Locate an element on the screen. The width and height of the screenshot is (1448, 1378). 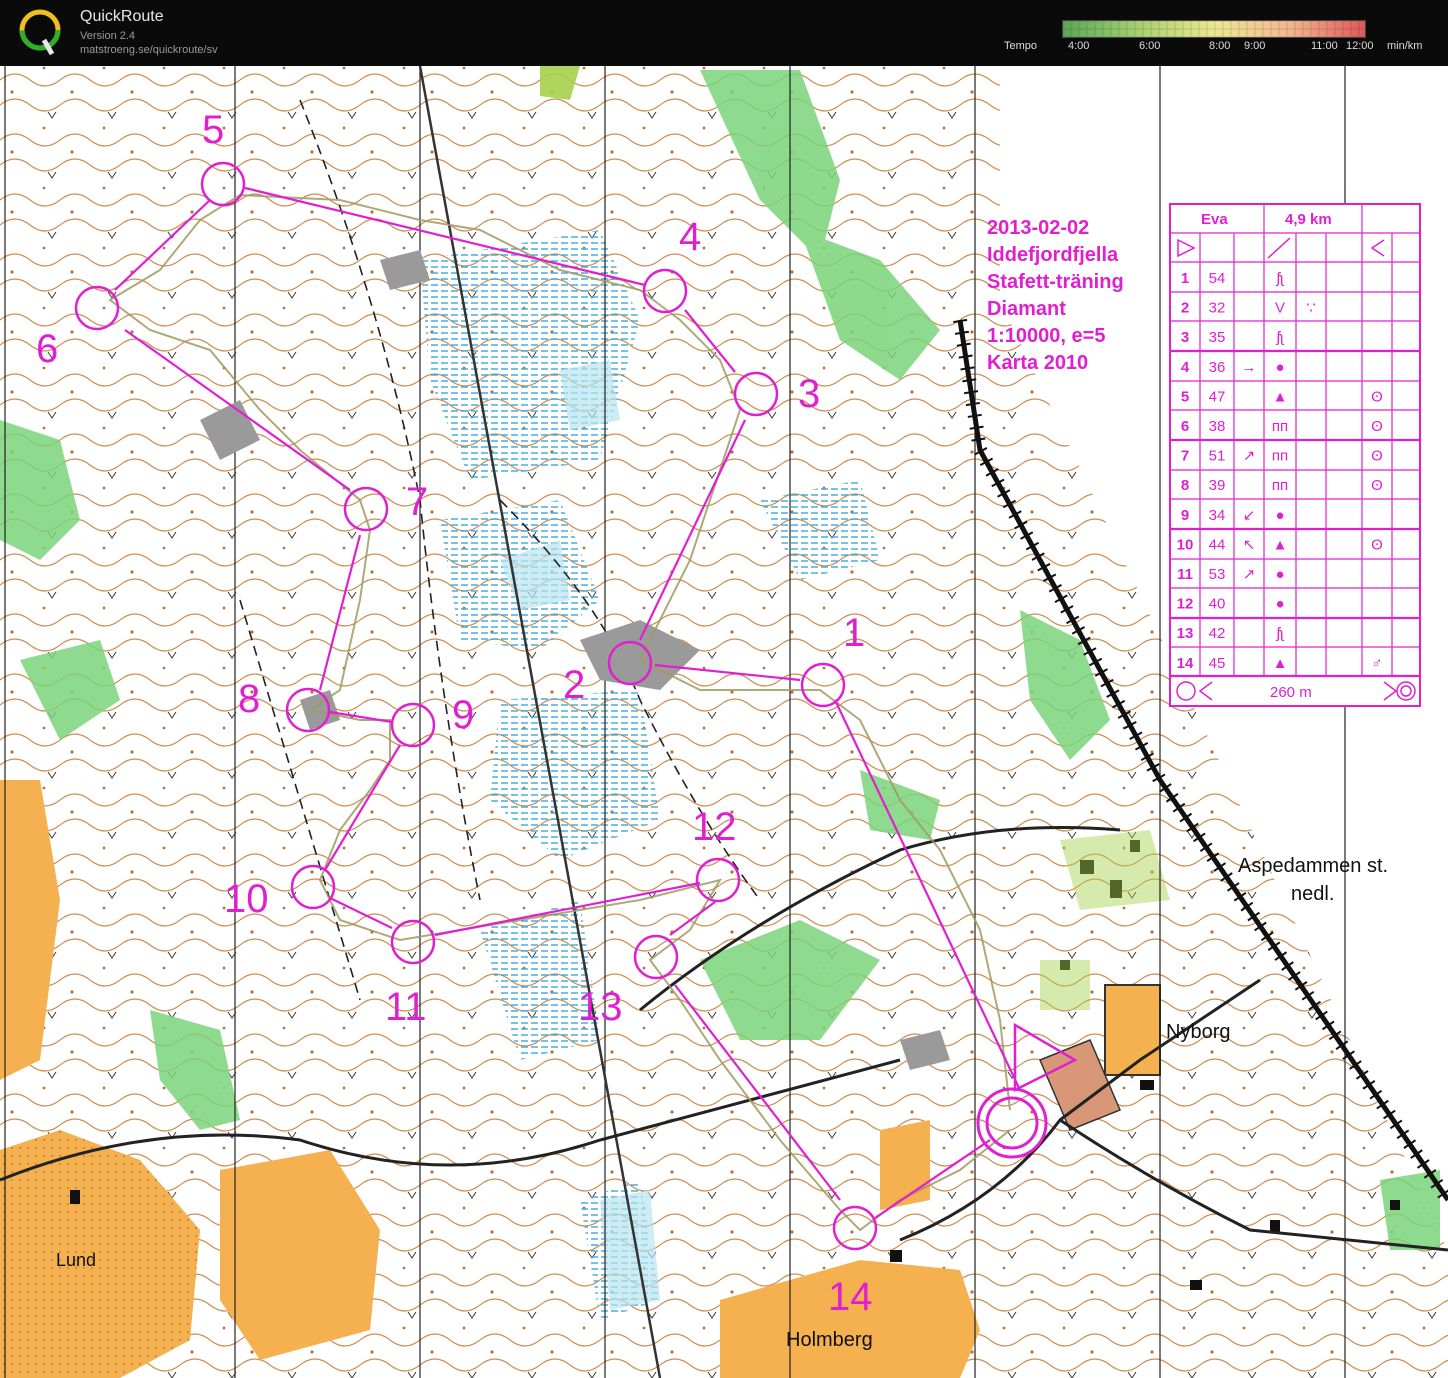
place-name: Nyborg is located at coordinates (1198, 1032).